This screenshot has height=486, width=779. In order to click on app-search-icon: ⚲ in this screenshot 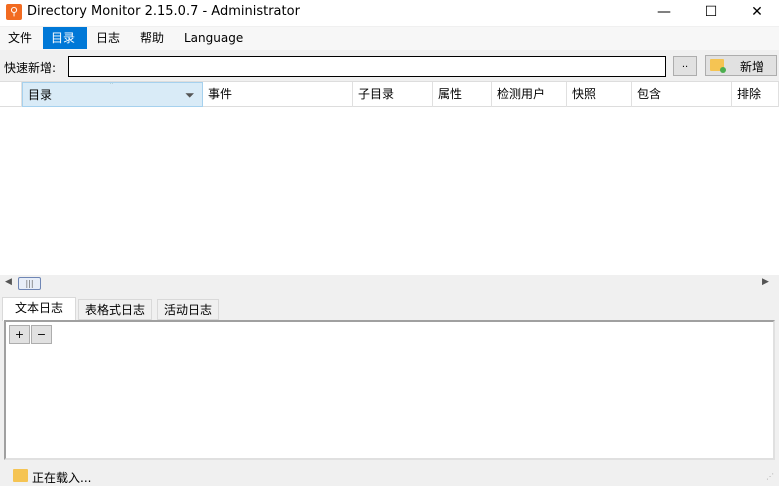, I will do `click(14, 12)`.